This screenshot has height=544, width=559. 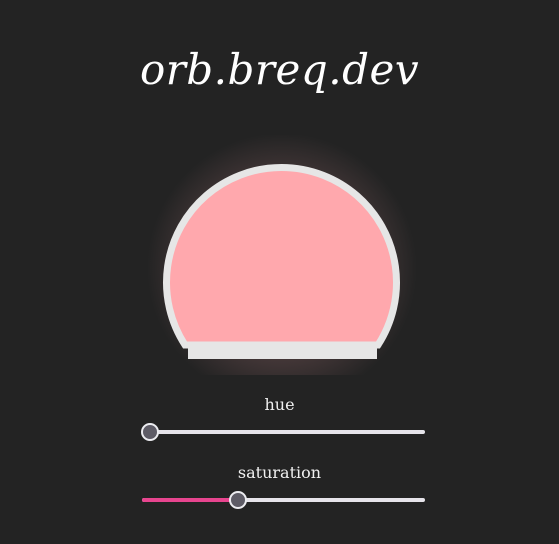 What do you see at coordinates (190, 500) in the screenshot?
I see `saturation-slider-fill` at bounding box center [190, 500].